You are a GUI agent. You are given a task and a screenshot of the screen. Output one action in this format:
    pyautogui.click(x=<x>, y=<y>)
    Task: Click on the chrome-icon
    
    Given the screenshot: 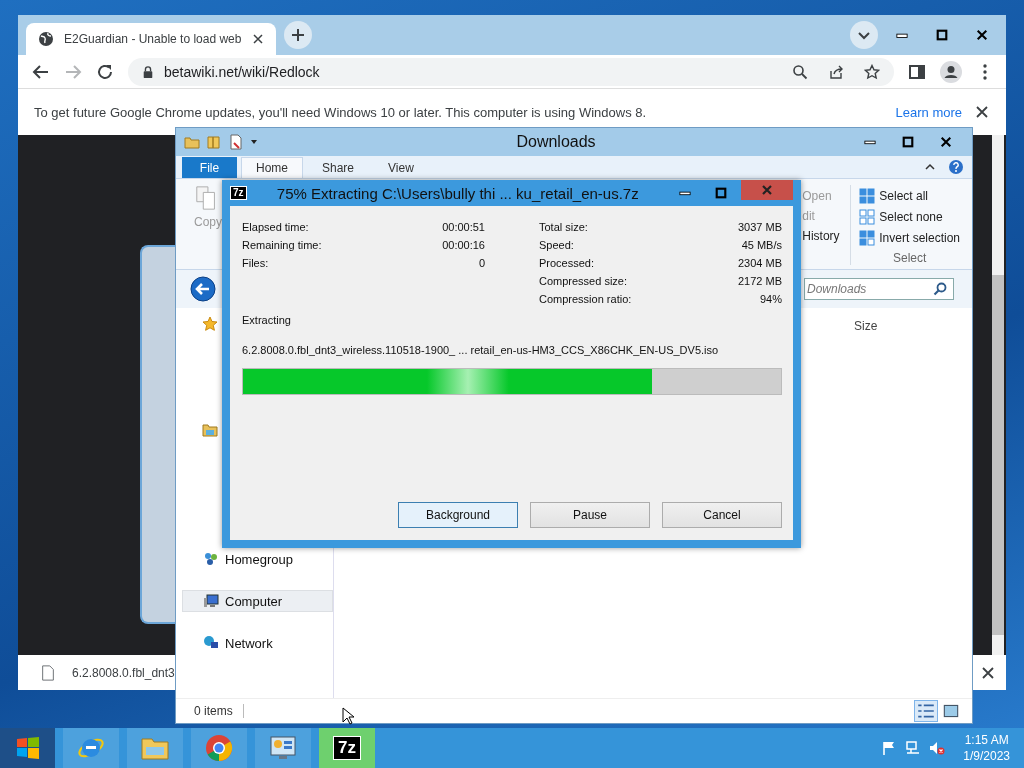 What is the action you would take?
    pyautogui.click(x=219, y=748)
    